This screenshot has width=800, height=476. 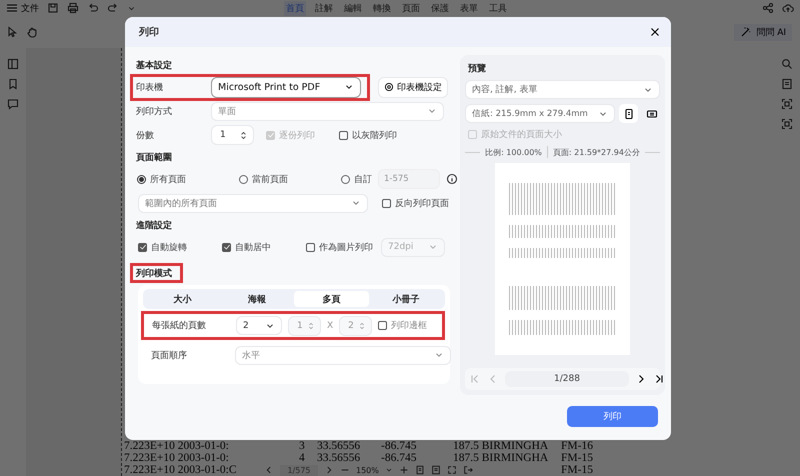 I want to click on checkbox: 以灰階列印, so click(x=368, y=135).